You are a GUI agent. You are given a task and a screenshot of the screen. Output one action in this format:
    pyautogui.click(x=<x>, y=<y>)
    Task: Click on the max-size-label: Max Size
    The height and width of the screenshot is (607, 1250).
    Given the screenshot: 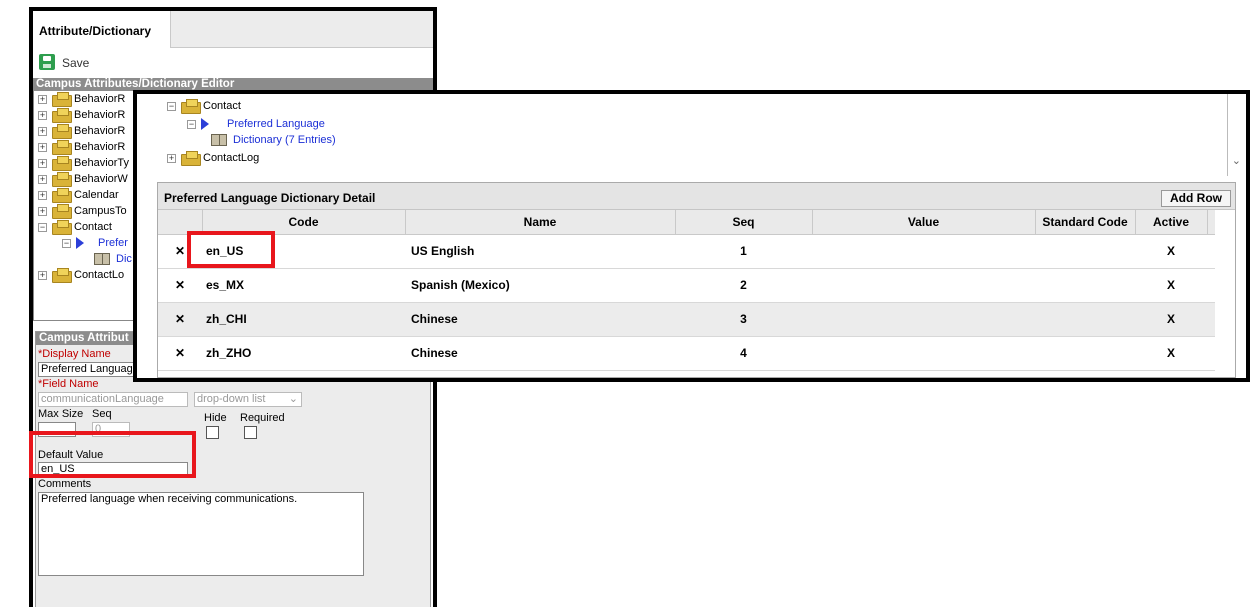 What is the action you would take?
    pyautogui.click(x=61, y=414)
    